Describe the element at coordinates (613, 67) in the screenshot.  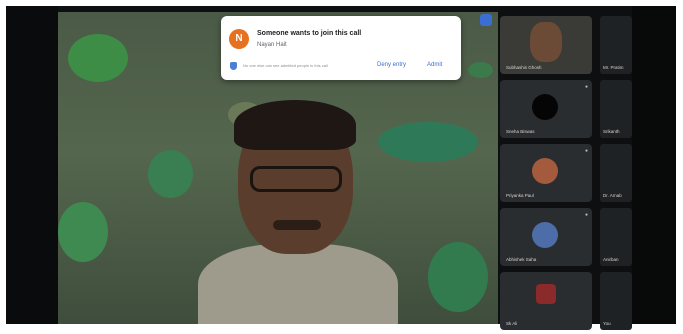
I see `participant-name: Mr. Pratim` at that location.